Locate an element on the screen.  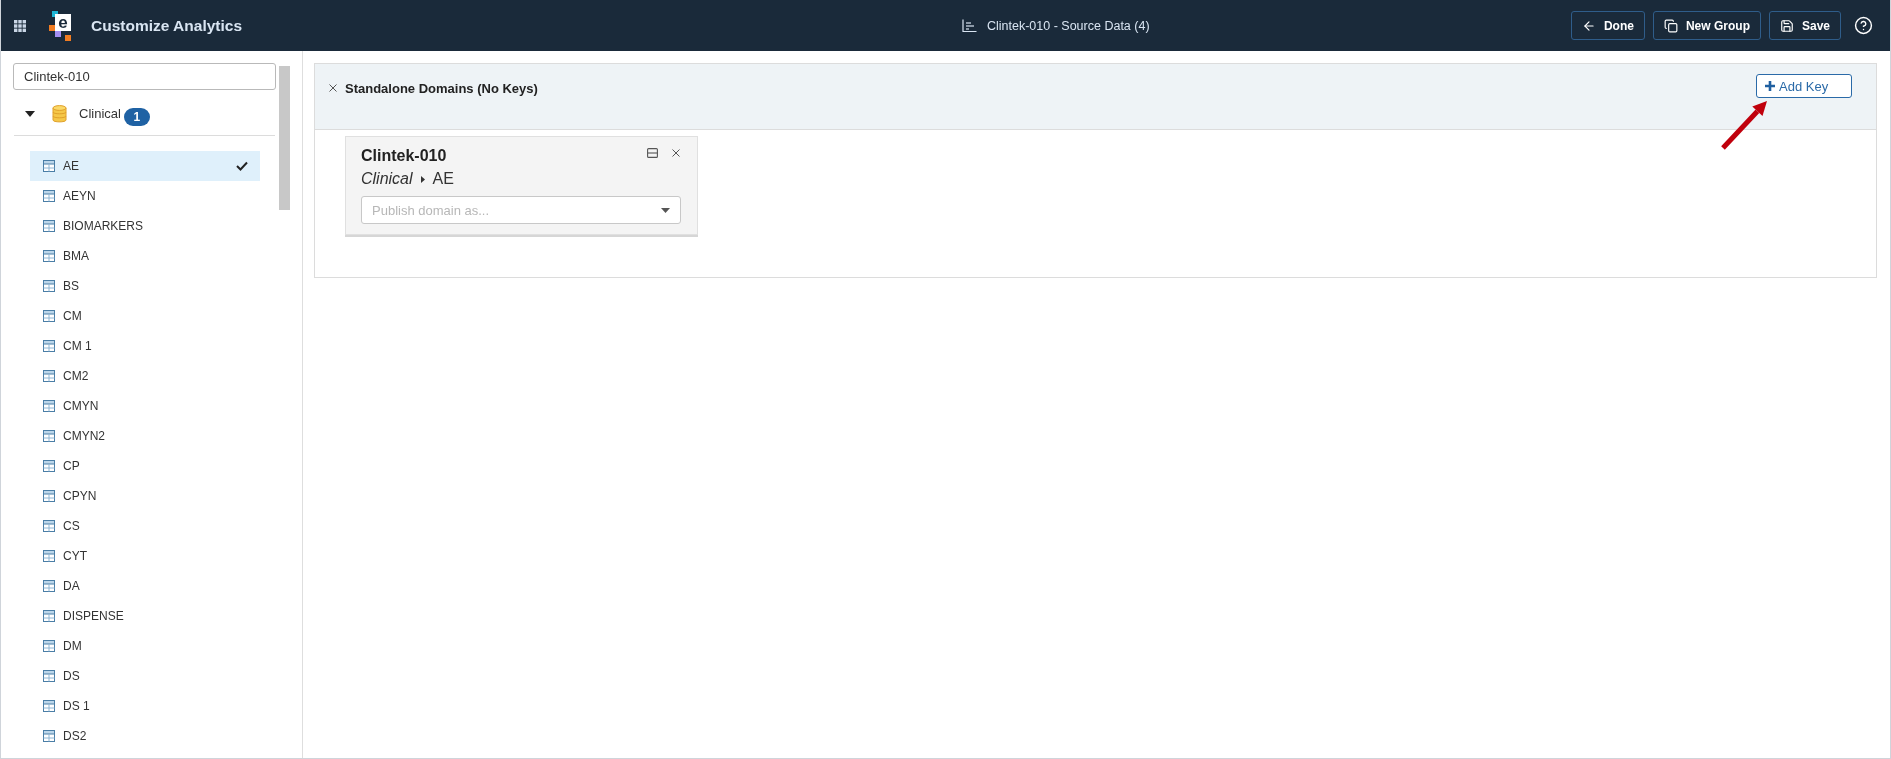
domain-list-item: CMYN is located at coordinates (145, 406).